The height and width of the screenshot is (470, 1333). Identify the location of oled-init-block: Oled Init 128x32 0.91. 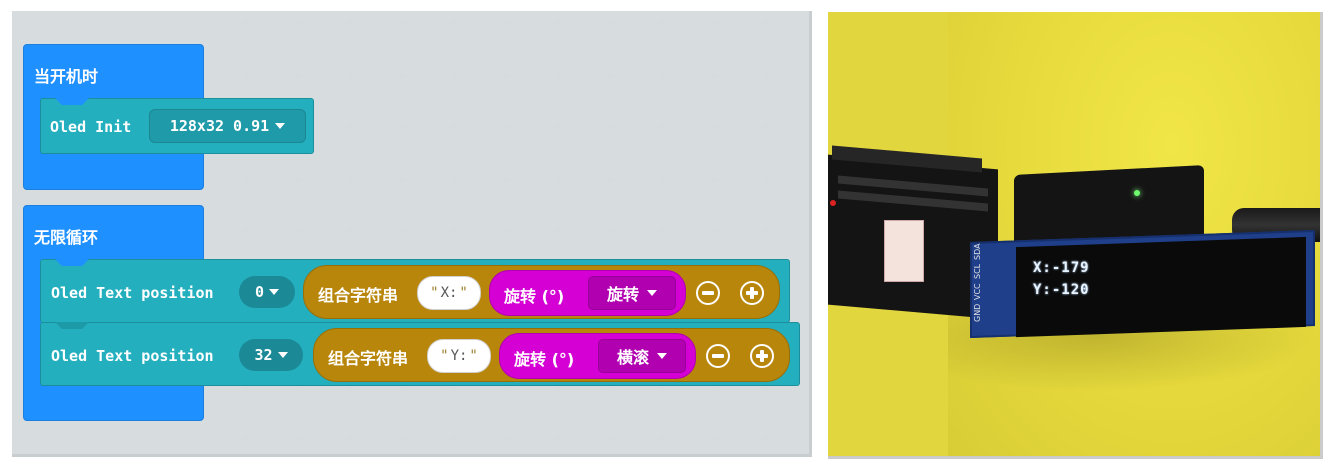
(177, 126).